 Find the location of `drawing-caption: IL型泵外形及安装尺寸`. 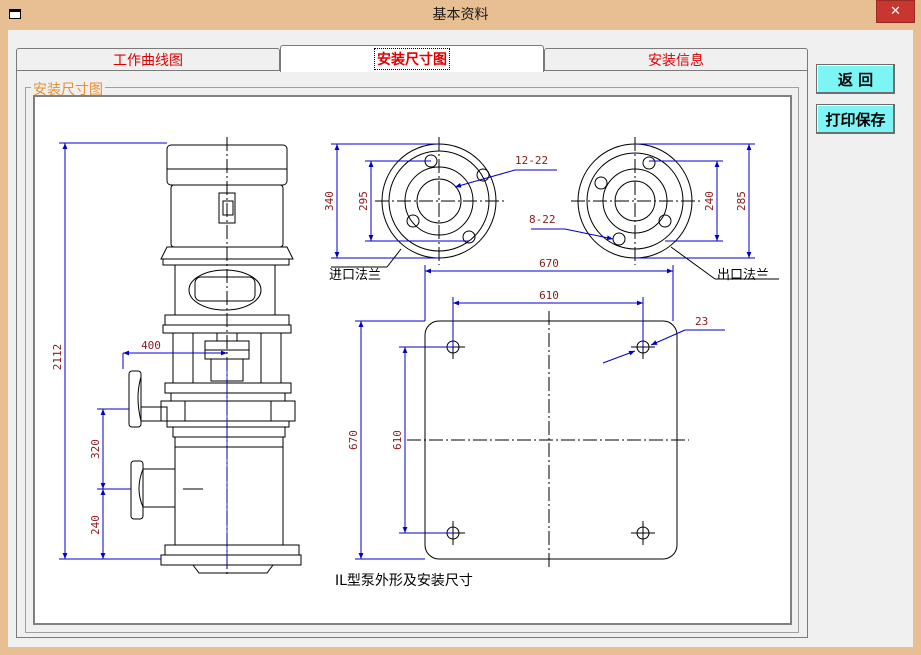

drawing-caption: IL型泵外形及安装尺寸 is located at coordinates (404, 581).